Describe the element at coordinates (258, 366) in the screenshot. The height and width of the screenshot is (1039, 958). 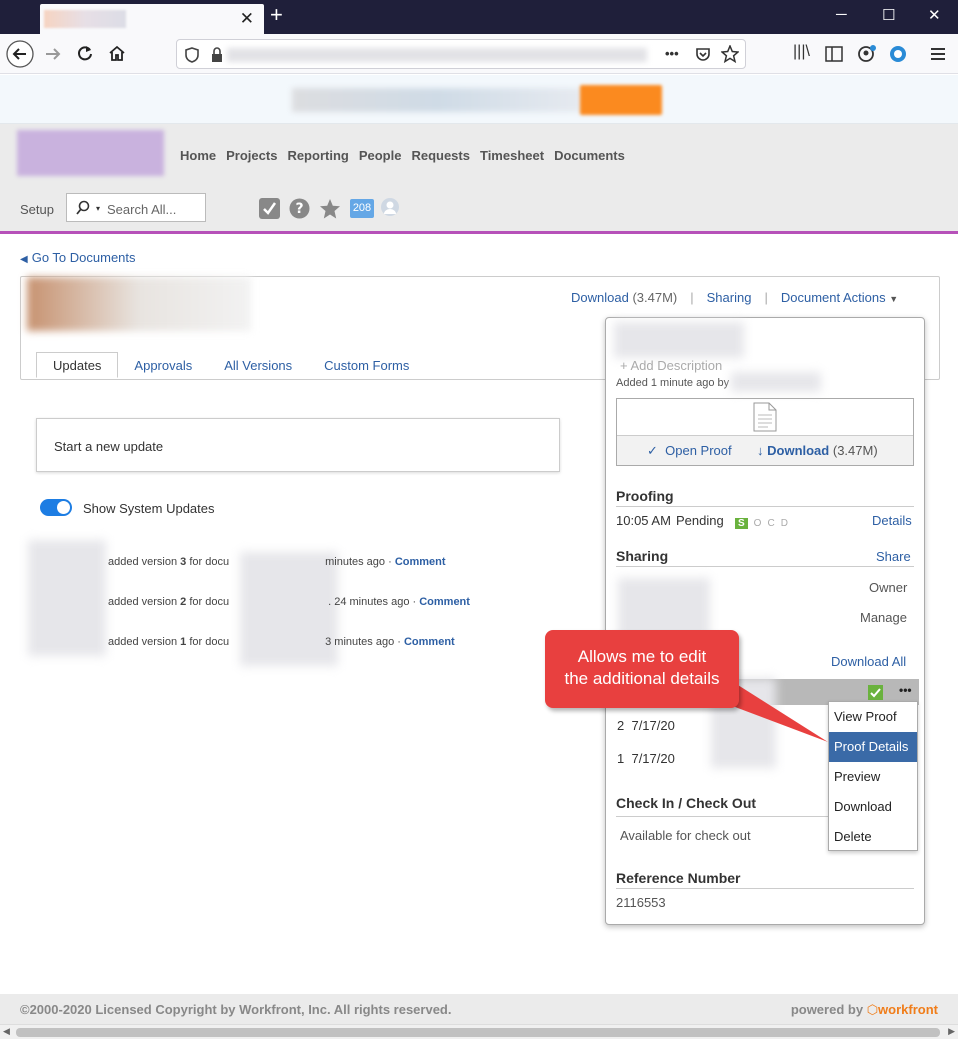
I see `tab-all-versions: All Versions` at that location.